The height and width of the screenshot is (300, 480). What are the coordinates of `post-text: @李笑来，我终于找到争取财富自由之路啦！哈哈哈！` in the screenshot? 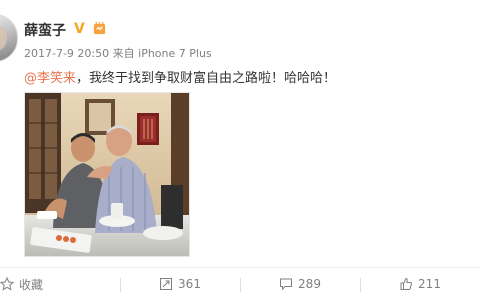 It's located at (180, 76).